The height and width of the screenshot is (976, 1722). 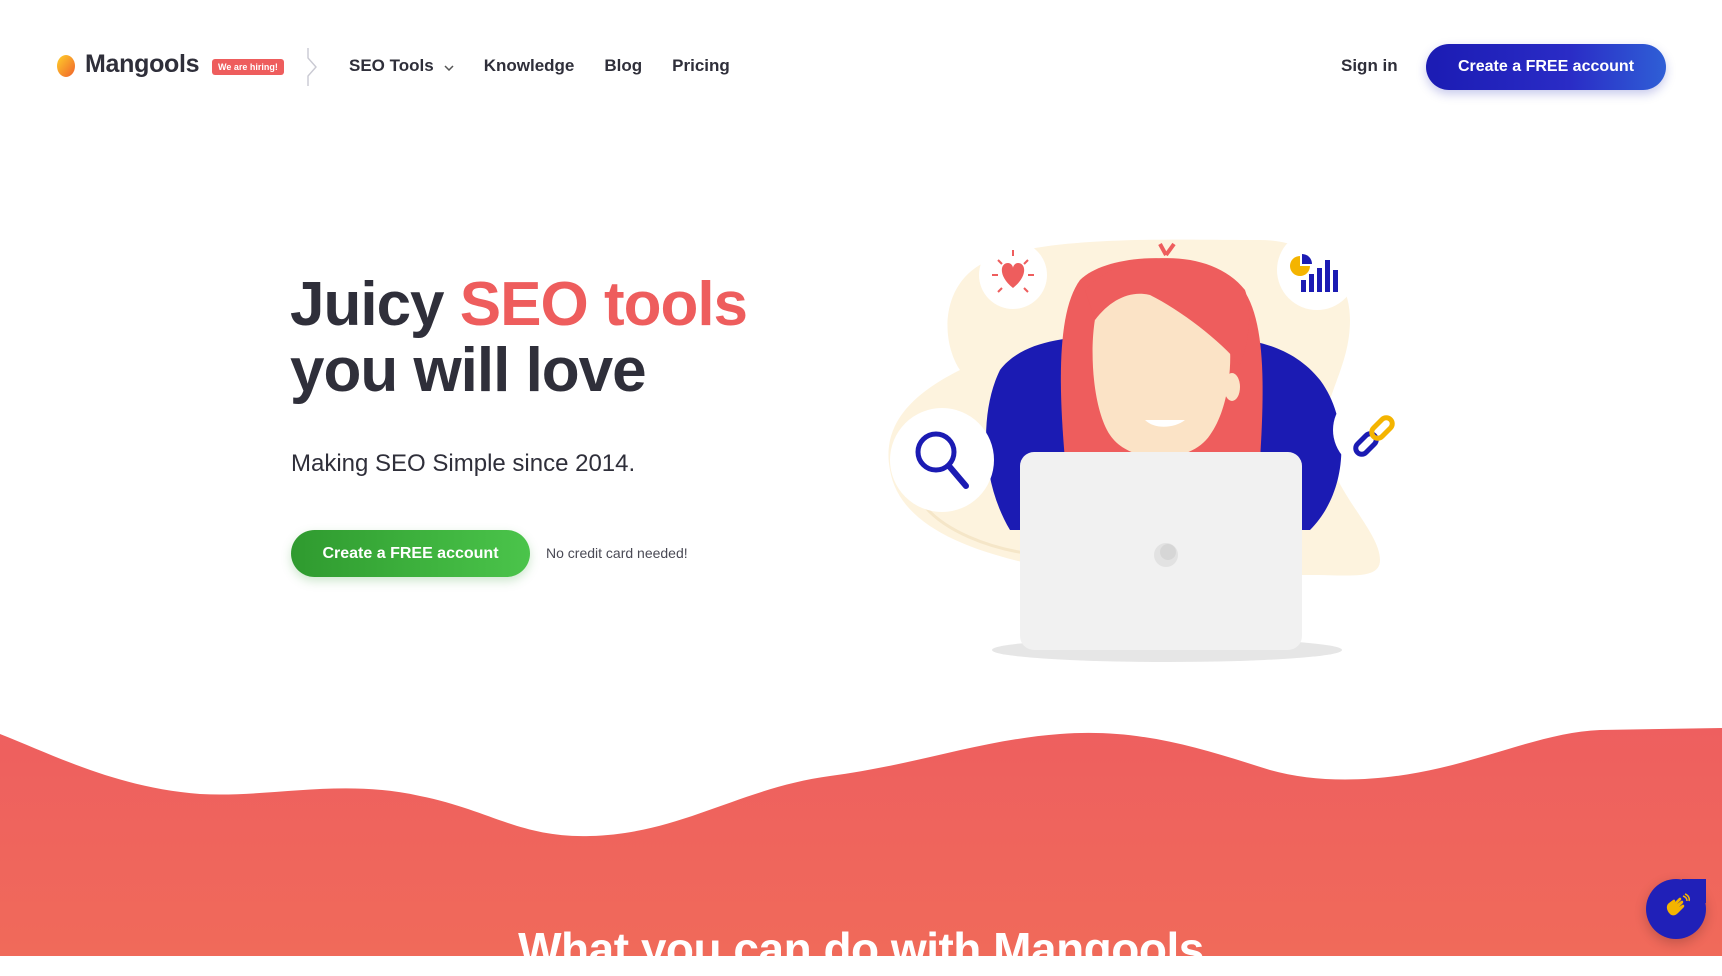 I want to click on mango-logo-icon, so click(x=66, y=65).